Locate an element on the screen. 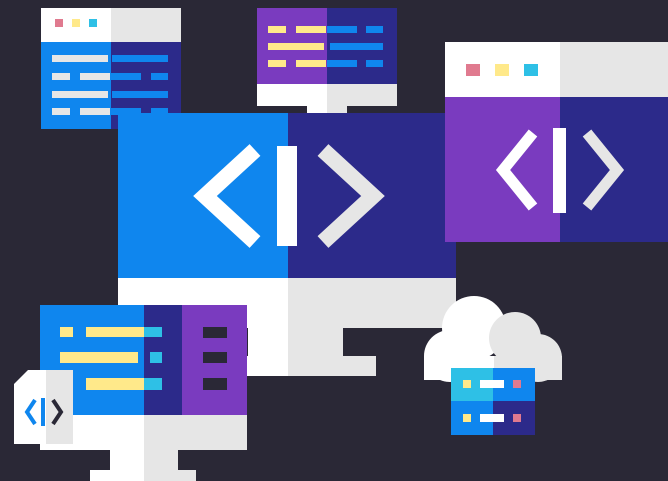 The width and height of the screenshot is (668, 481). code-file-icon is located at coordinates (43, 407).